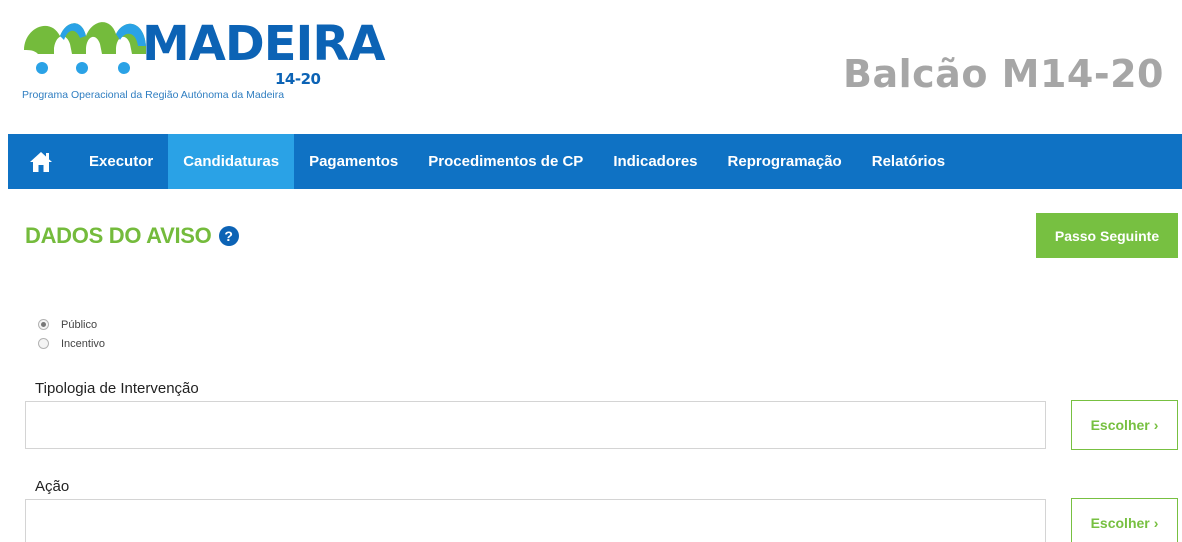 The height and width of the screenshot is (542, 1182). Describe the element at coordinates (535, 425) in the screenshot. I see `tipologia-field` at that location.